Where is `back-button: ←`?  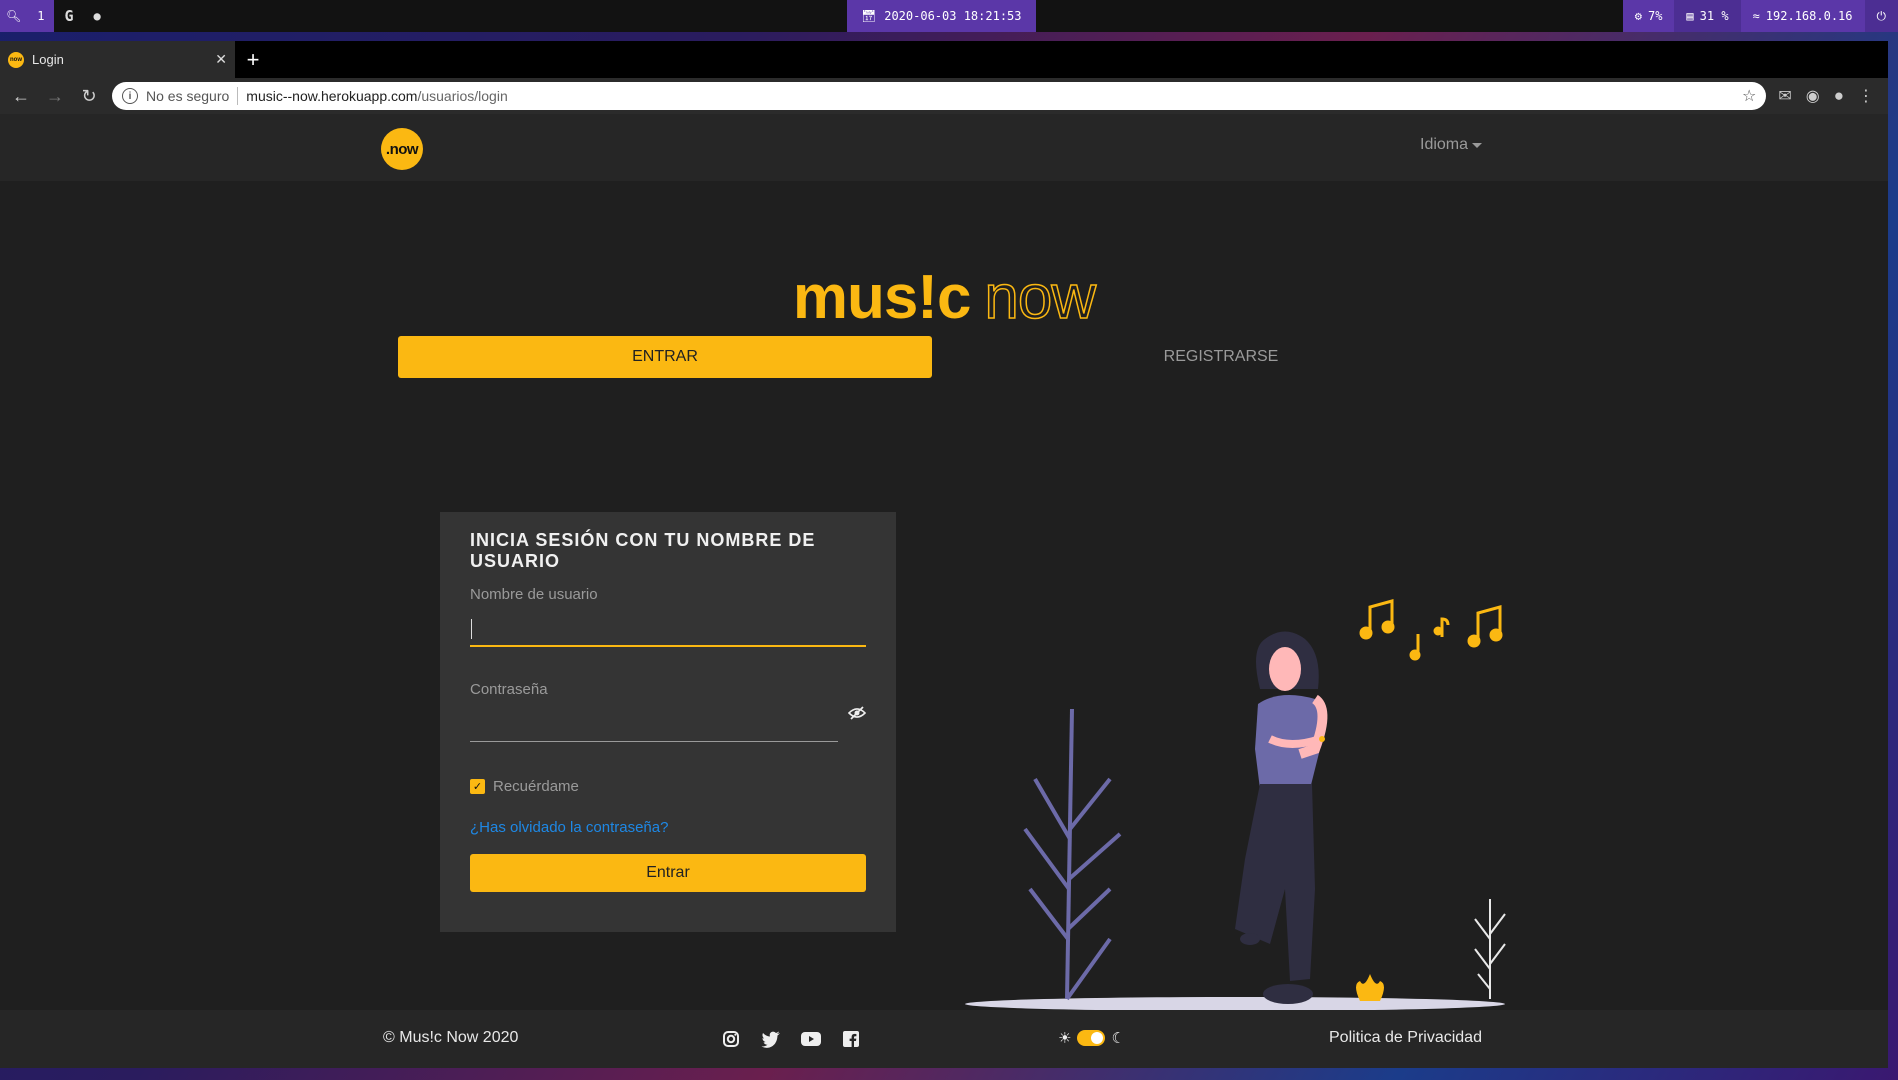
back-button: ← is located at coordinates (21, 96).